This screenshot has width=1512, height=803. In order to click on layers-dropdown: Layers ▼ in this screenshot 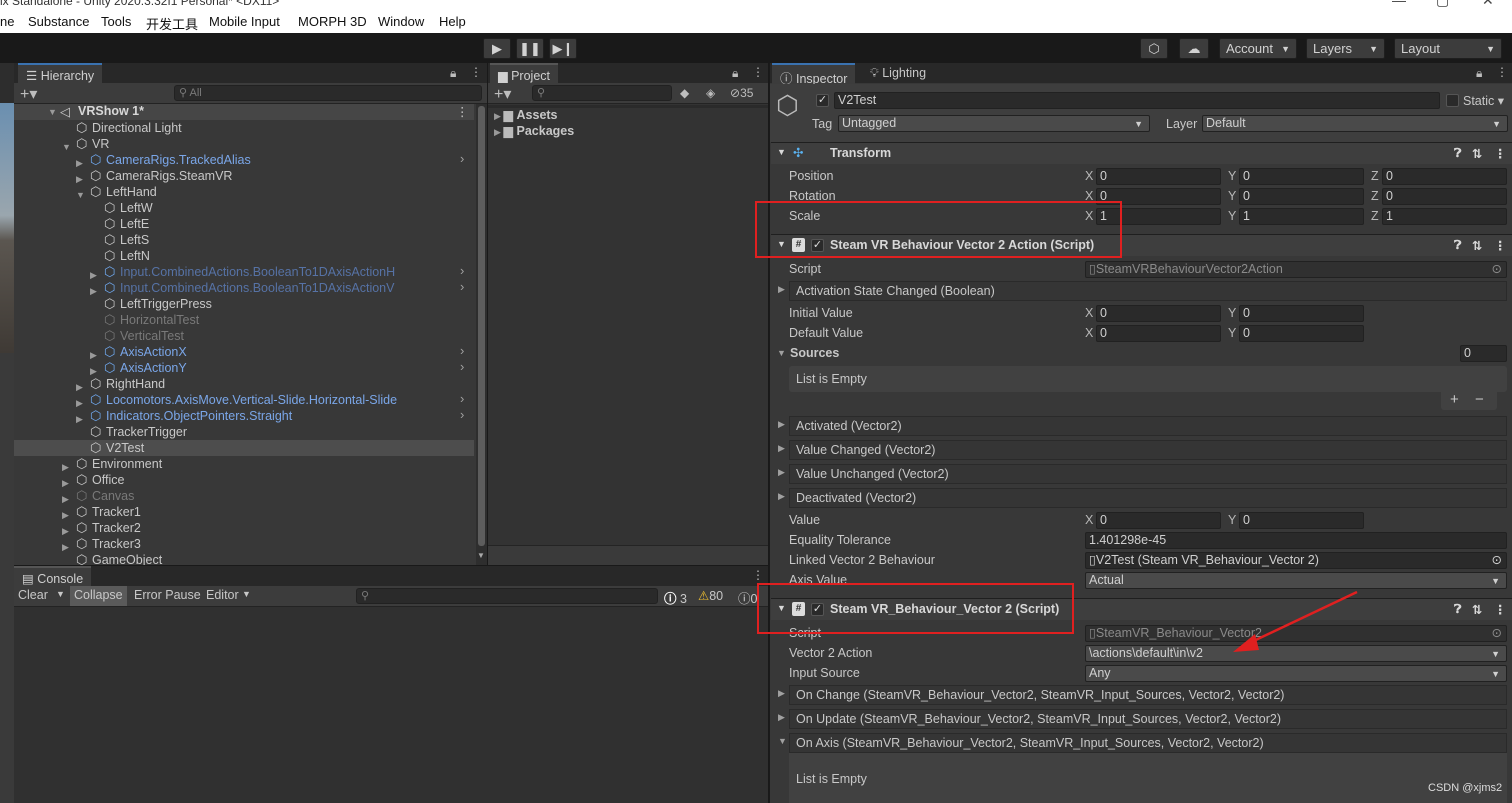, I will do `click(1345, 48)`.